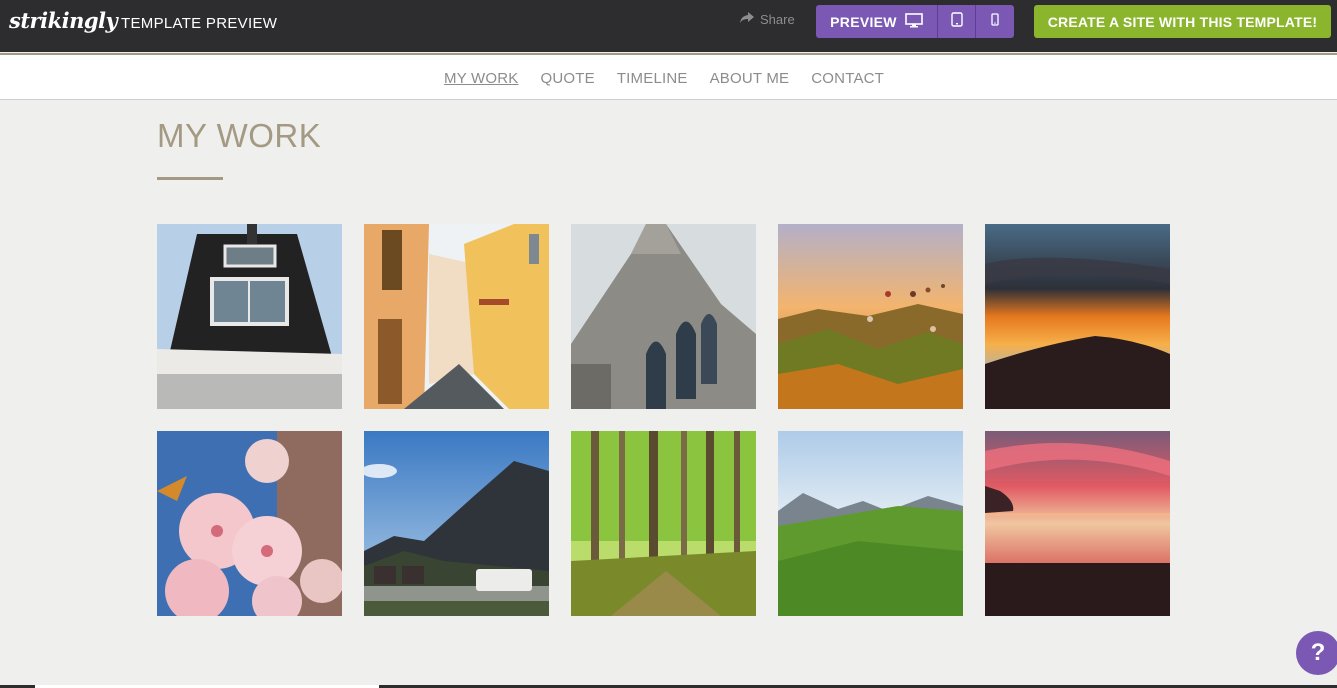  I want to click on nav-item-timeline: TIMELINE, so click(652, 78).